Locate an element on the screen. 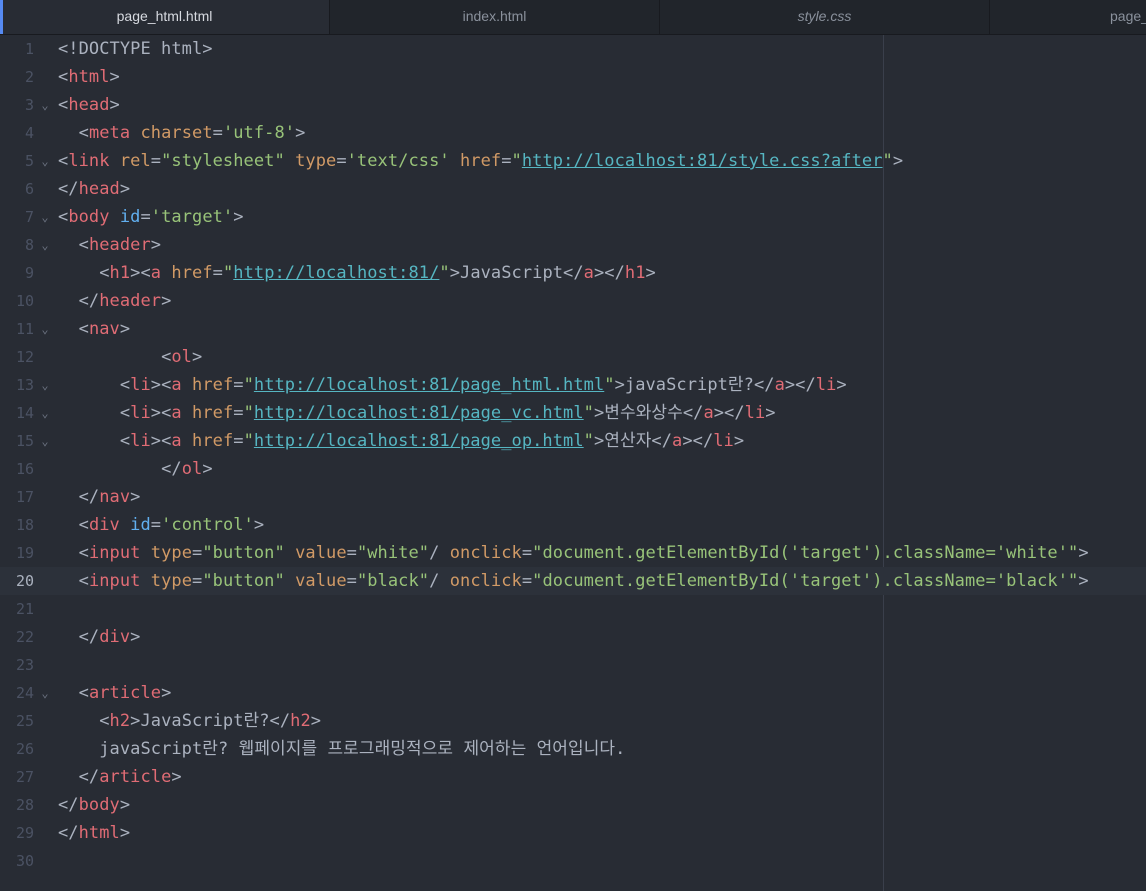 This screenshot has height=891, width=1146. line-number: 12 is located at coordinates (17, 357).